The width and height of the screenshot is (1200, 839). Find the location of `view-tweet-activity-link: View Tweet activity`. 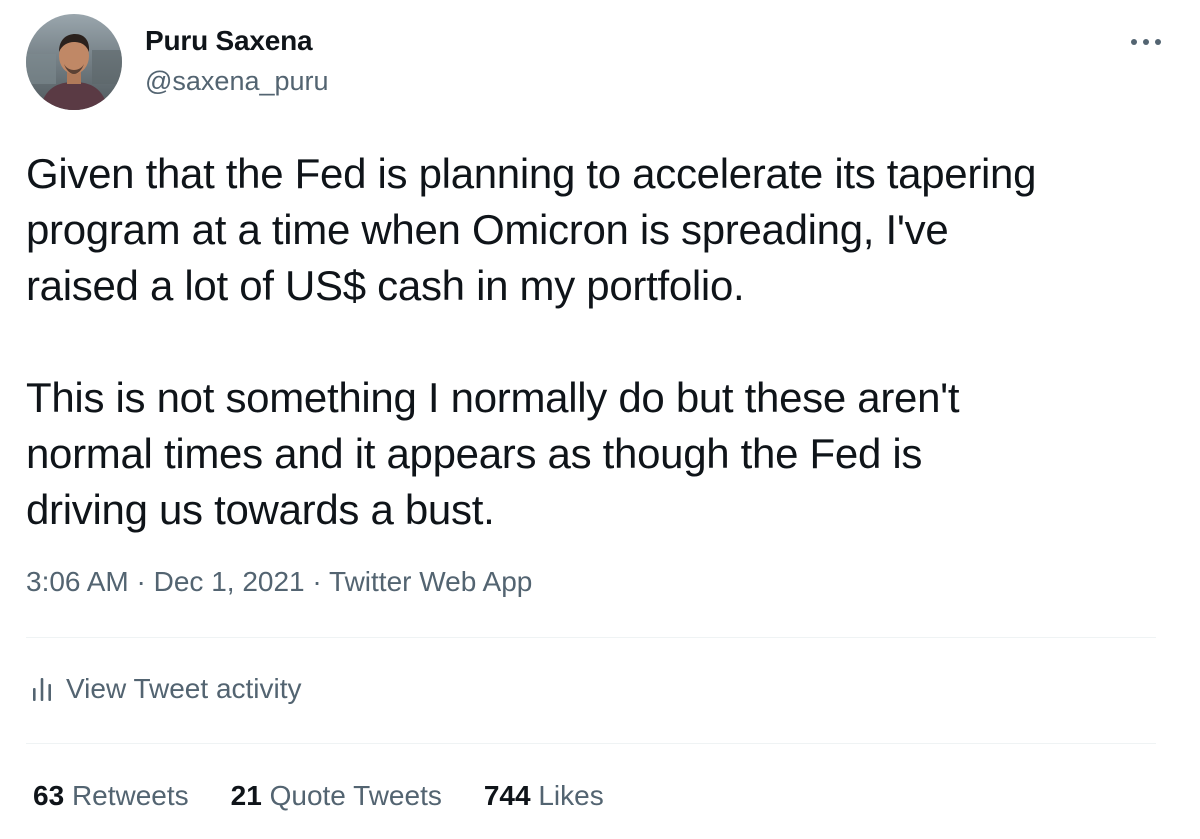

view-tweet-activity-link: View Tweet activity is located at coordinates (167, 689).